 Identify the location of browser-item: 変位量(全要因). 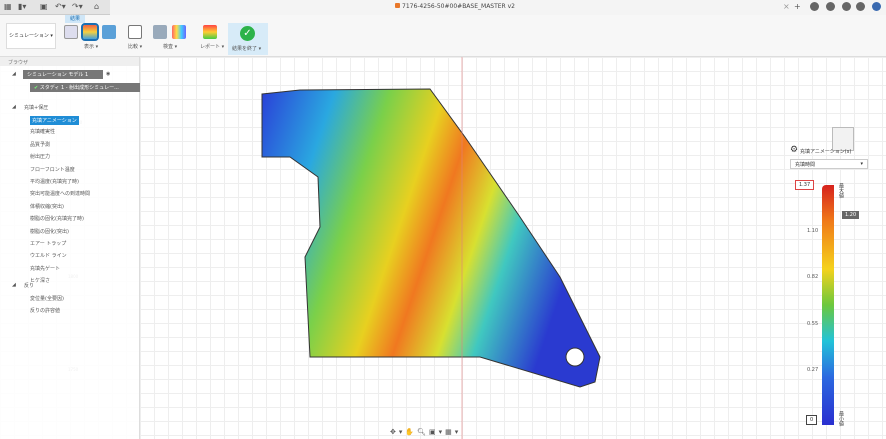
(47, 298).